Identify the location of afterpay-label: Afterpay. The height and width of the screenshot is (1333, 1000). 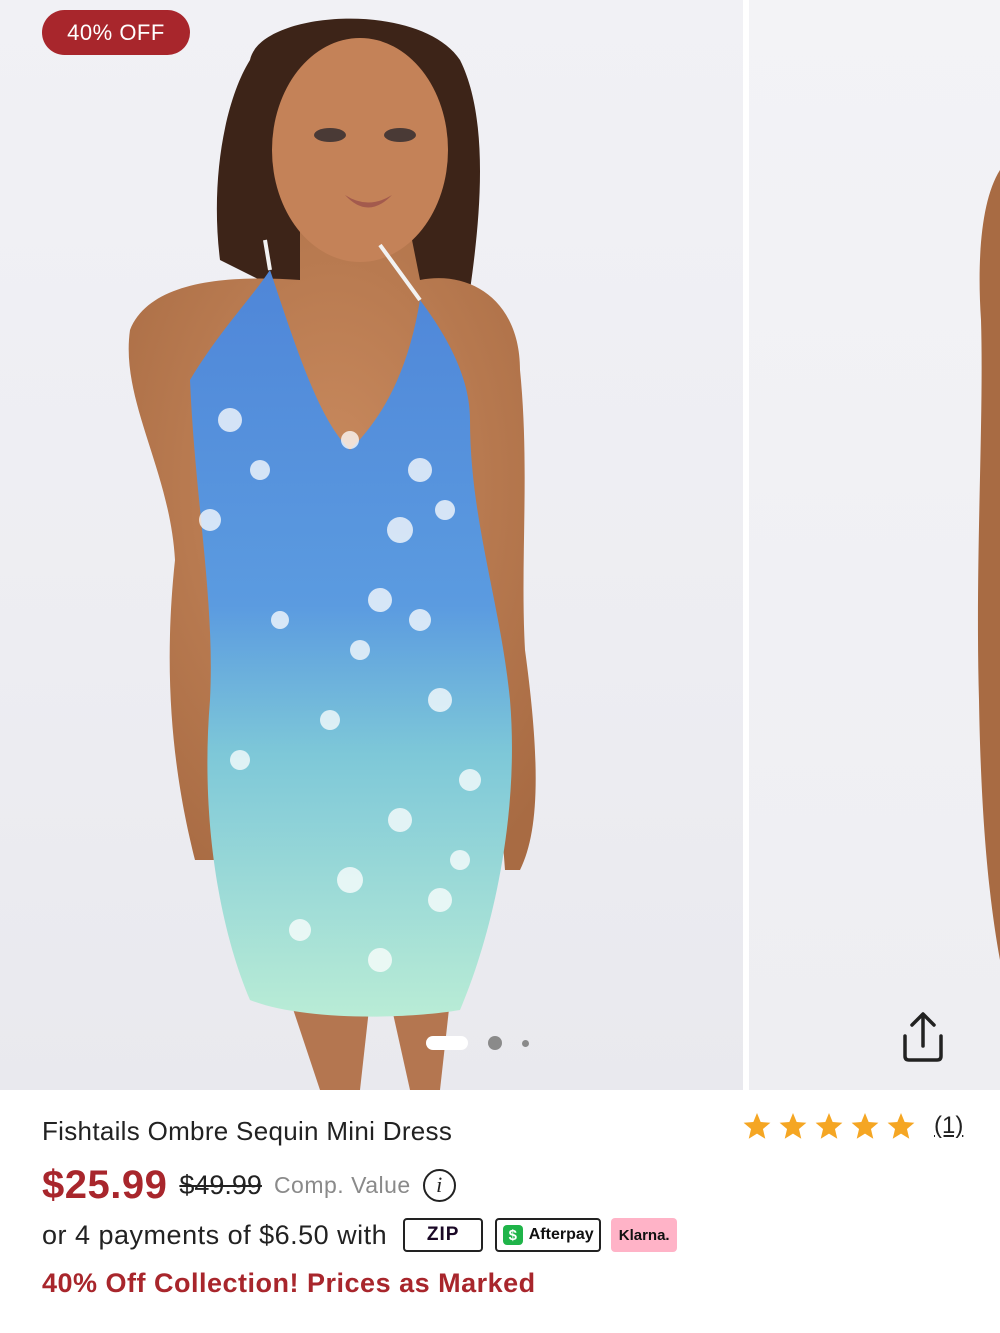
(561, 1234).